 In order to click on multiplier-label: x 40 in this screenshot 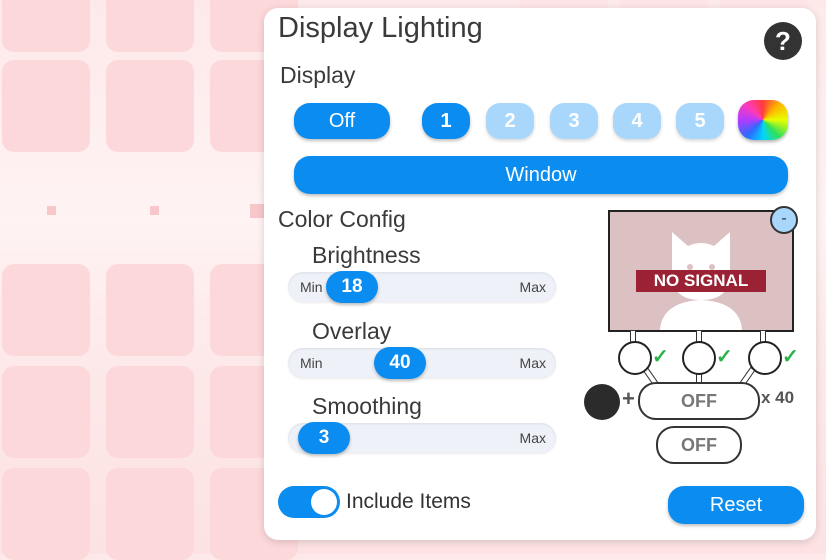, I will do `click(778, 397)`.